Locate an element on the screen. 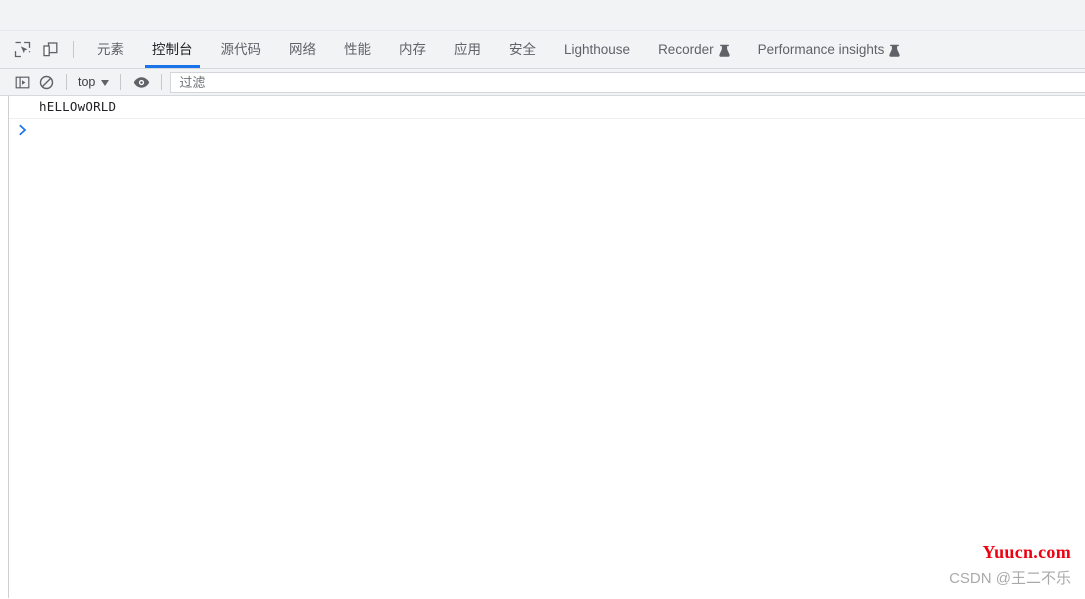 This screenshot has height=599, width=1085. tab-application: 应用 is located at coordinates (467, 49).